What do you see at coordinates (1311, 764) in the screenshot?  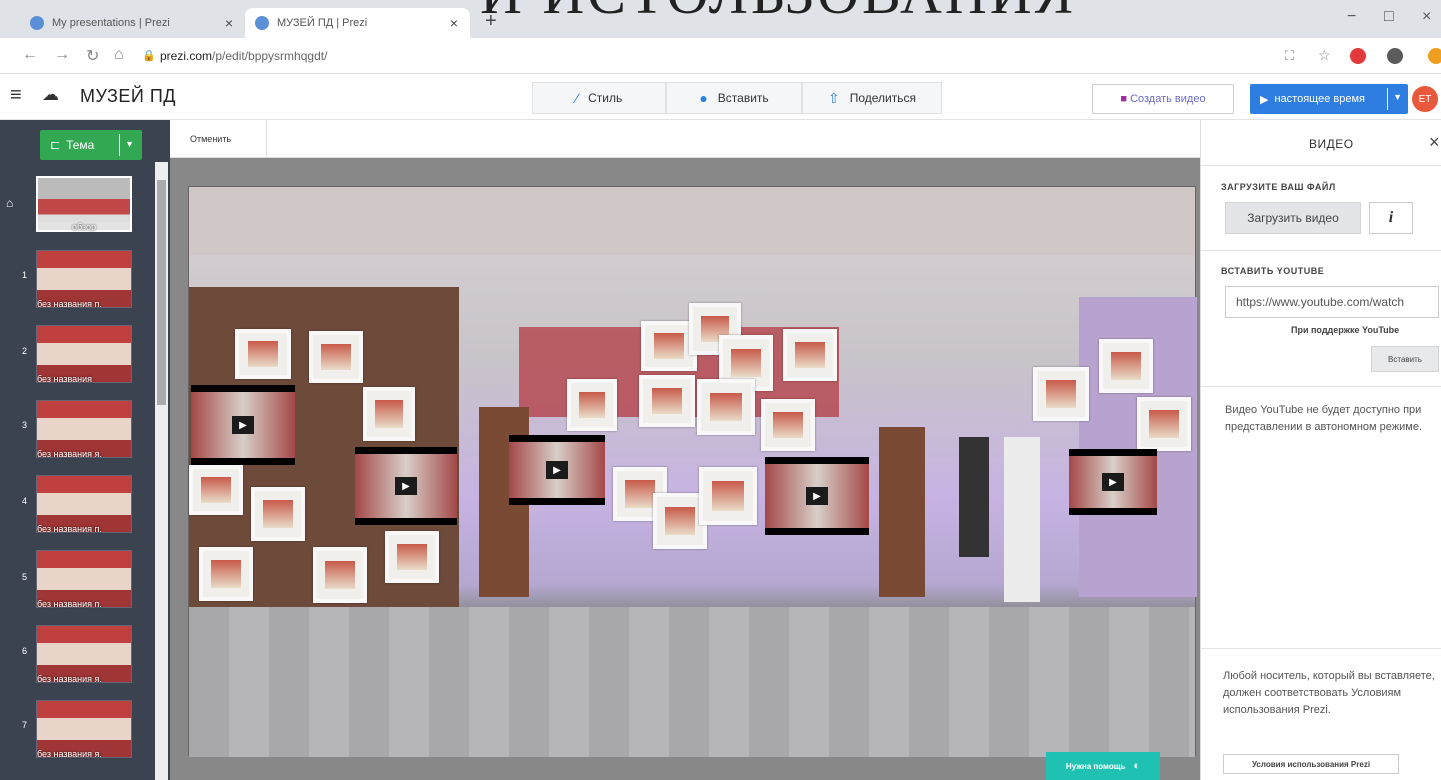 I see `terms-link-button: Условия использования Prezi` at bounding box center [1311, 764].